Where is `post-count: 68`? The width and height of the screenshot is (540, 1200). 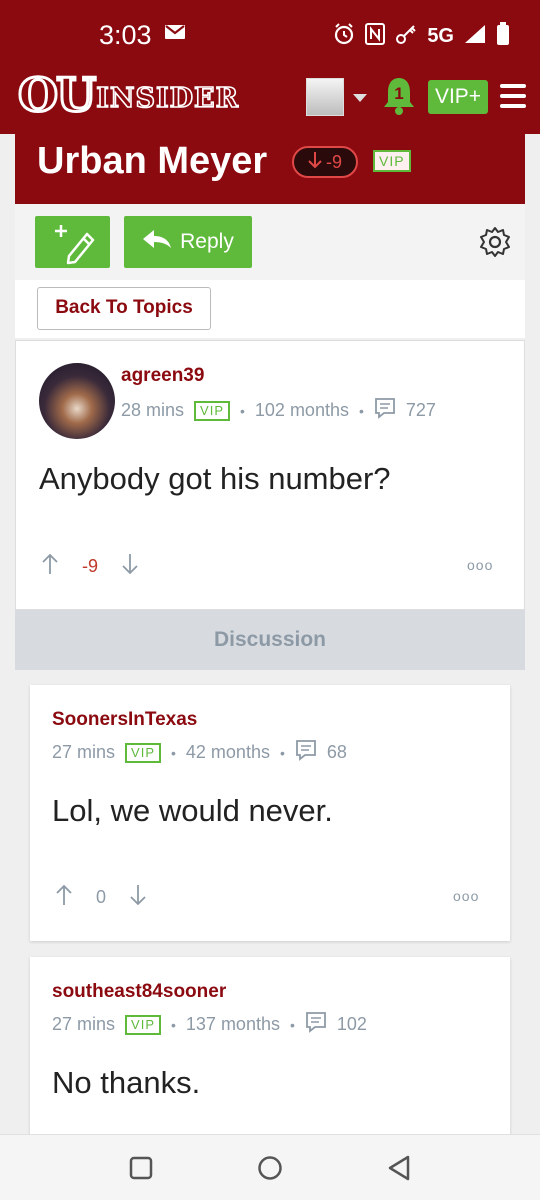 post-count: 68 is located at coordinates (336, 752).